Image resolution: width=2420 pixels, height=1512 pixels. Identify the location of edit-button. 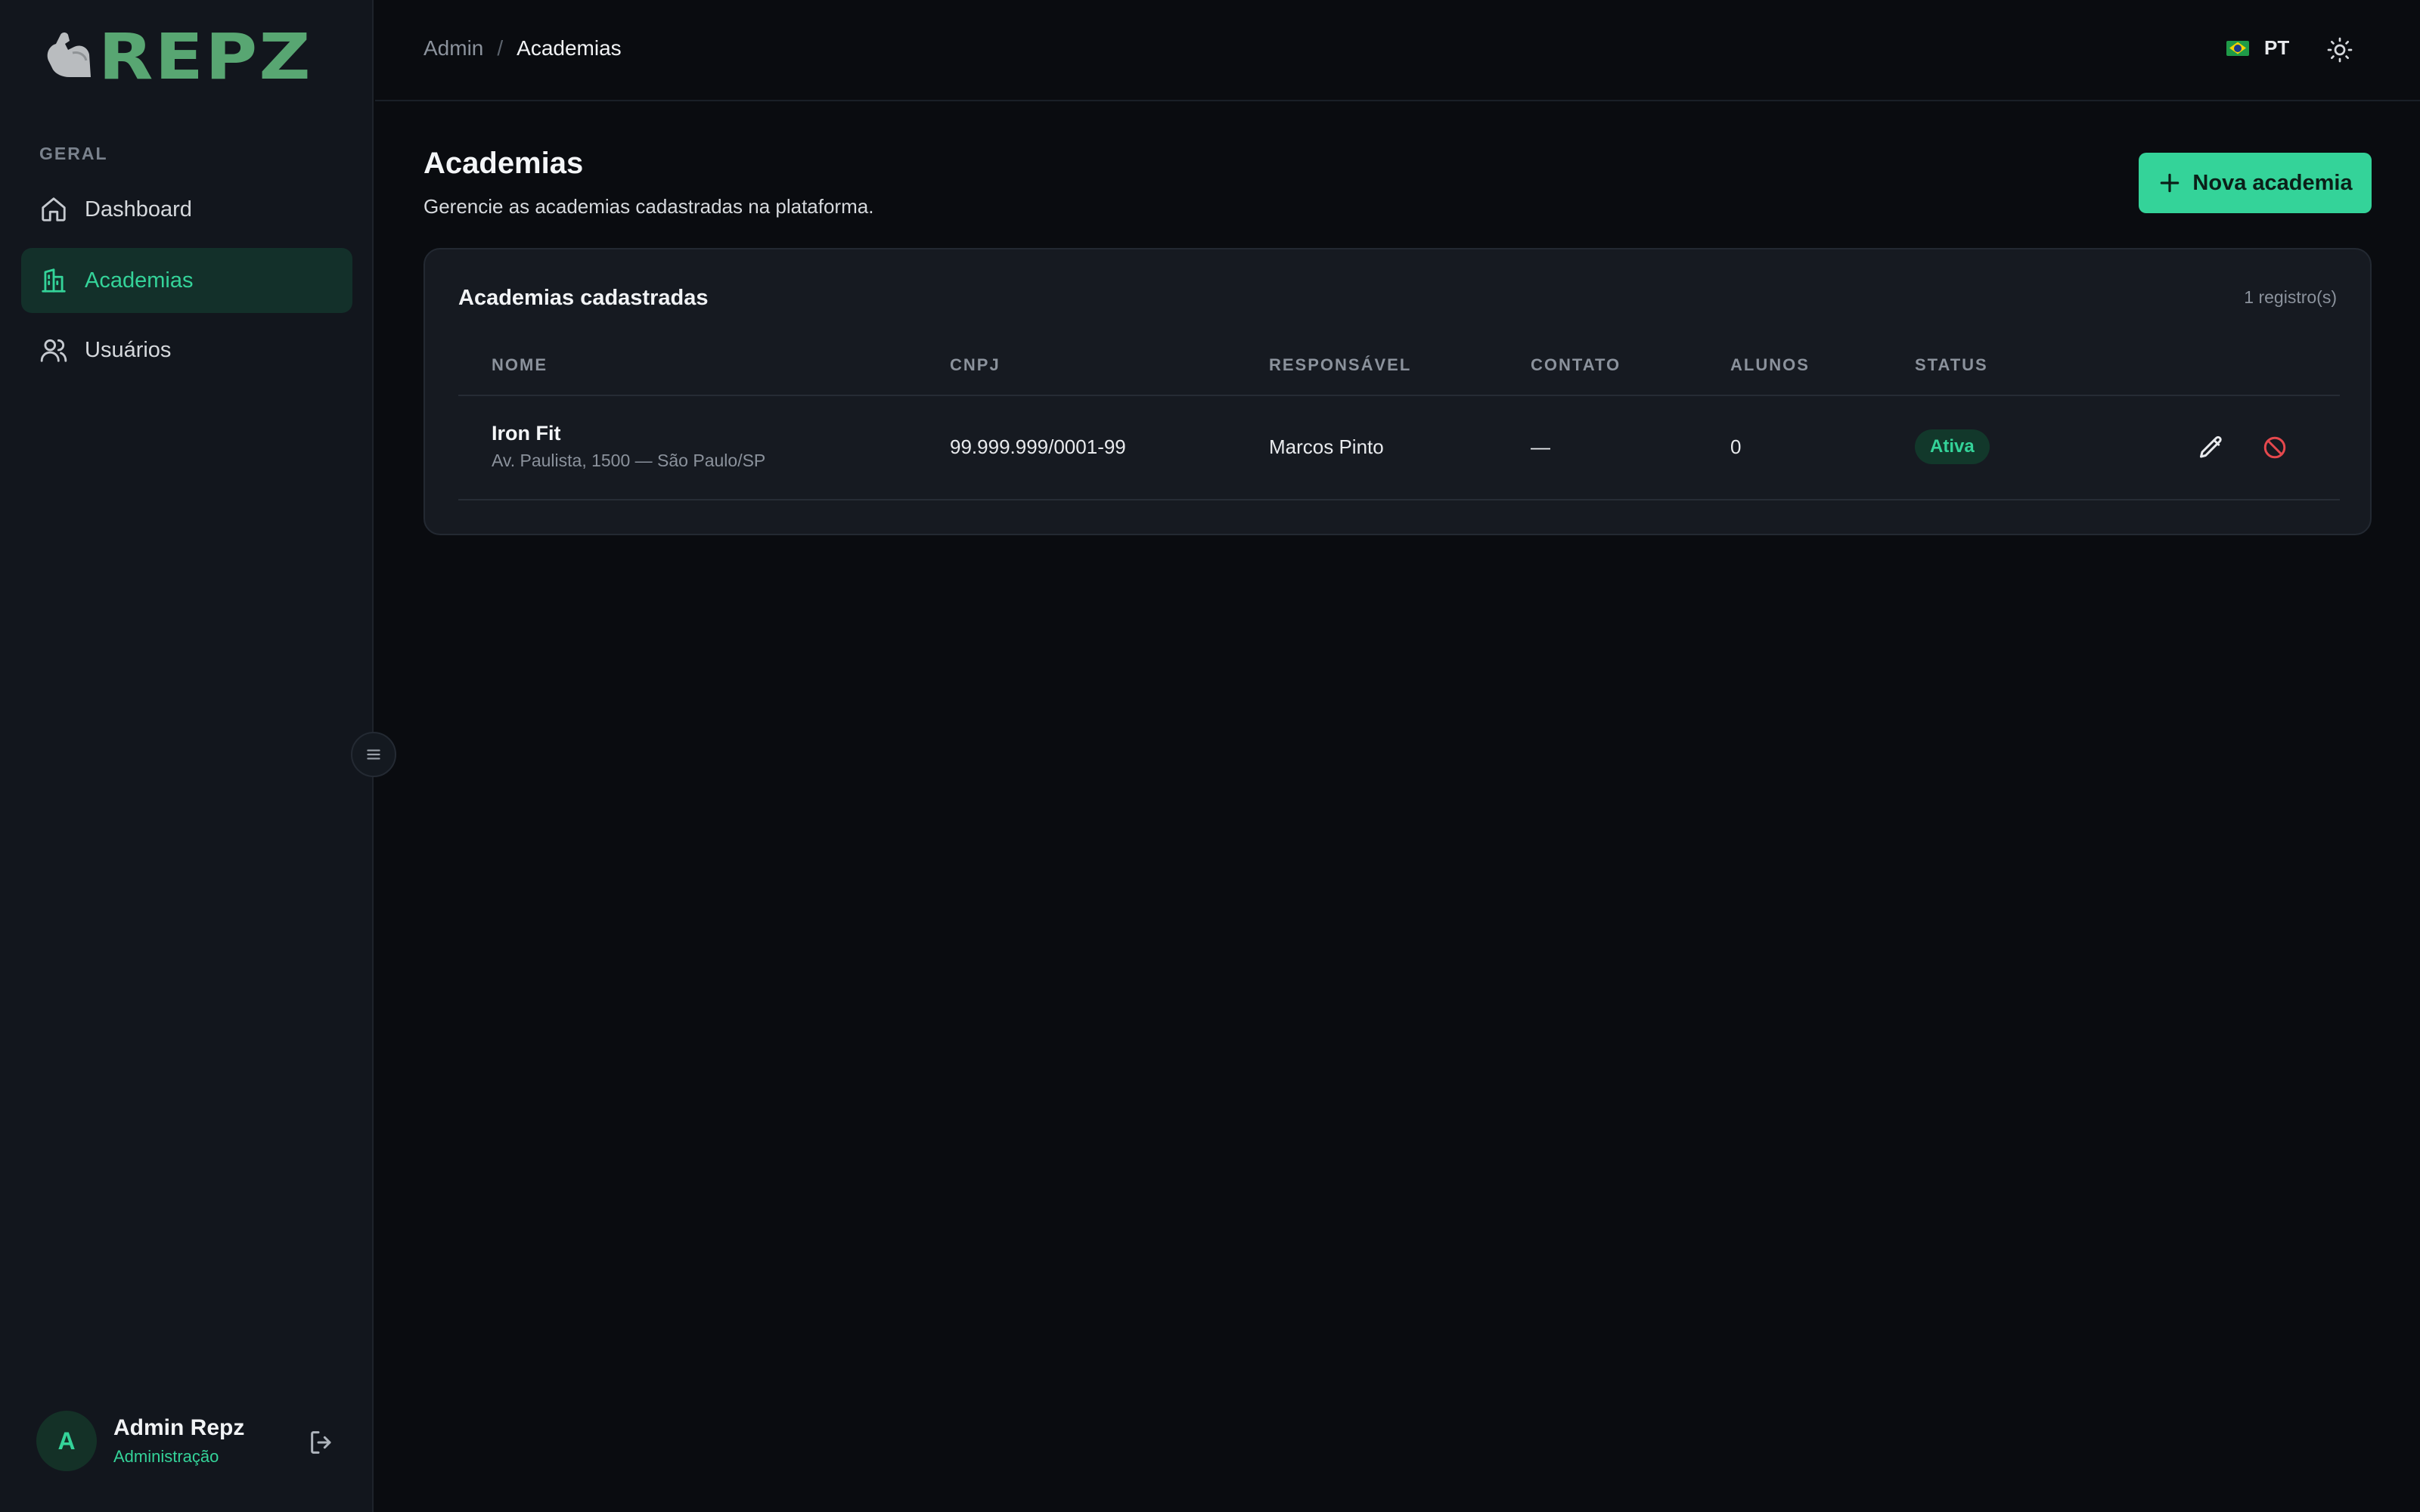
(2211, 447).